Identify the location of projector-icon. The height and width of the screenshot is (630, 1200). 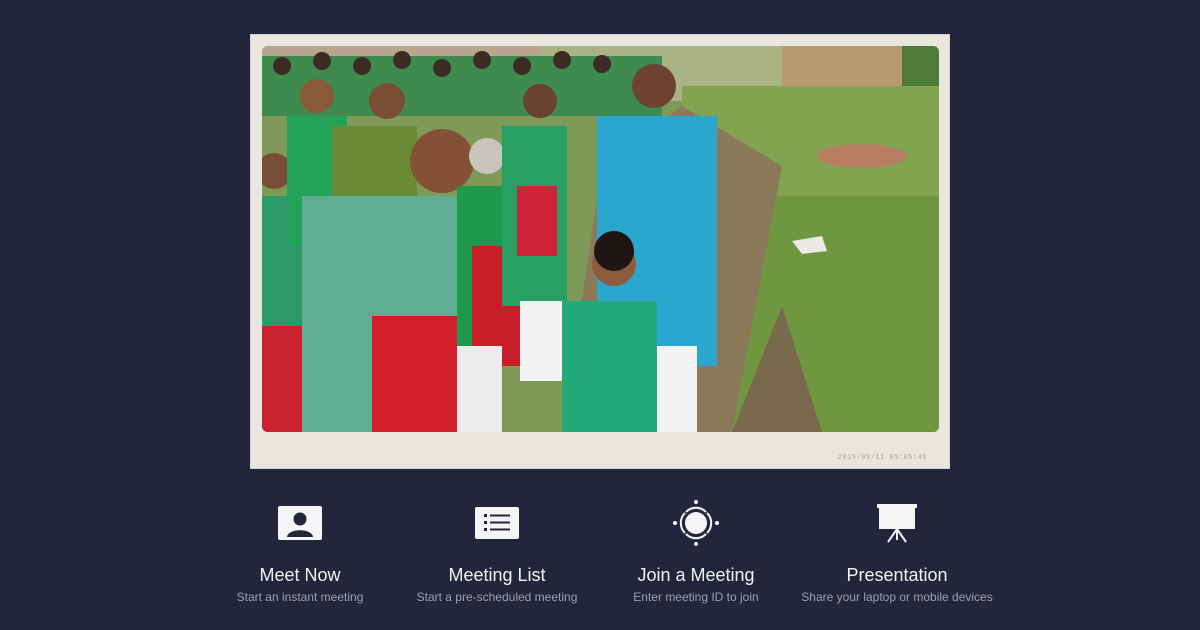
(897, 523).